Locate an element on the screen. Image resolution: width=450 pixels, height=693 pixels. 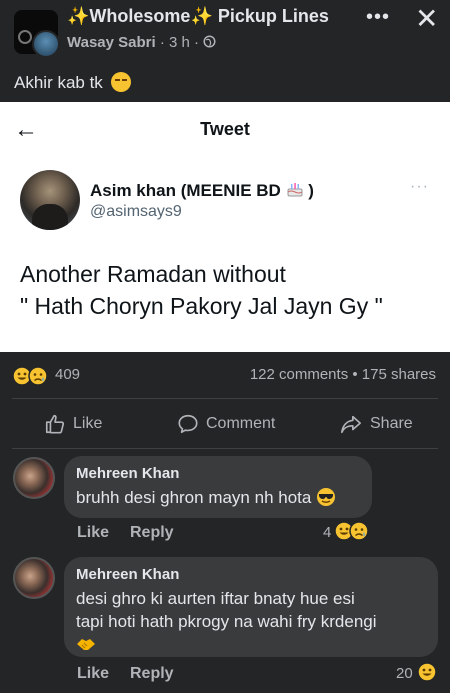
reactions-count: 409 is located at coordinates (67, 374).